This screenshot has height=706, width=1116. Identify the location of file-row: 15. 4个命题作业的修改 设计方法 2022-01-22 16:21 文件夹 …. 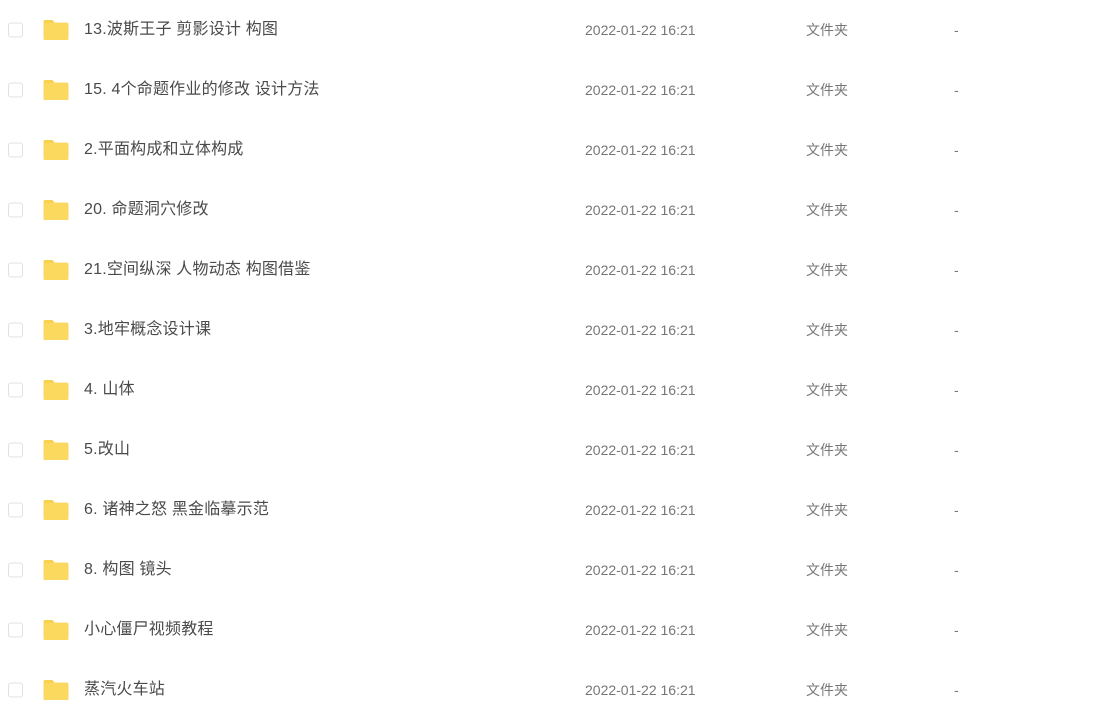
(558, 90).